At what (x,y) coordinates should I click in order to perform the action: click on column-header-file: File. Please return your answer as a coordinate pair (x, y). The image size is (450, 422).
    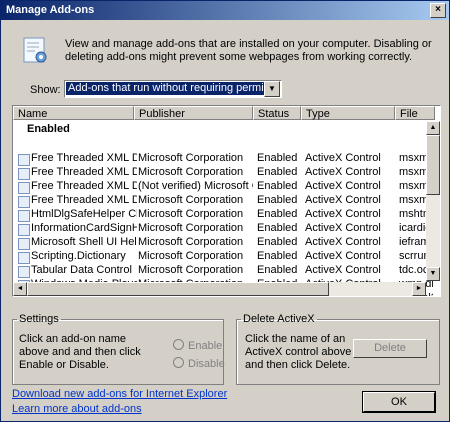
    Looking at the image, I should click on (415, 113).